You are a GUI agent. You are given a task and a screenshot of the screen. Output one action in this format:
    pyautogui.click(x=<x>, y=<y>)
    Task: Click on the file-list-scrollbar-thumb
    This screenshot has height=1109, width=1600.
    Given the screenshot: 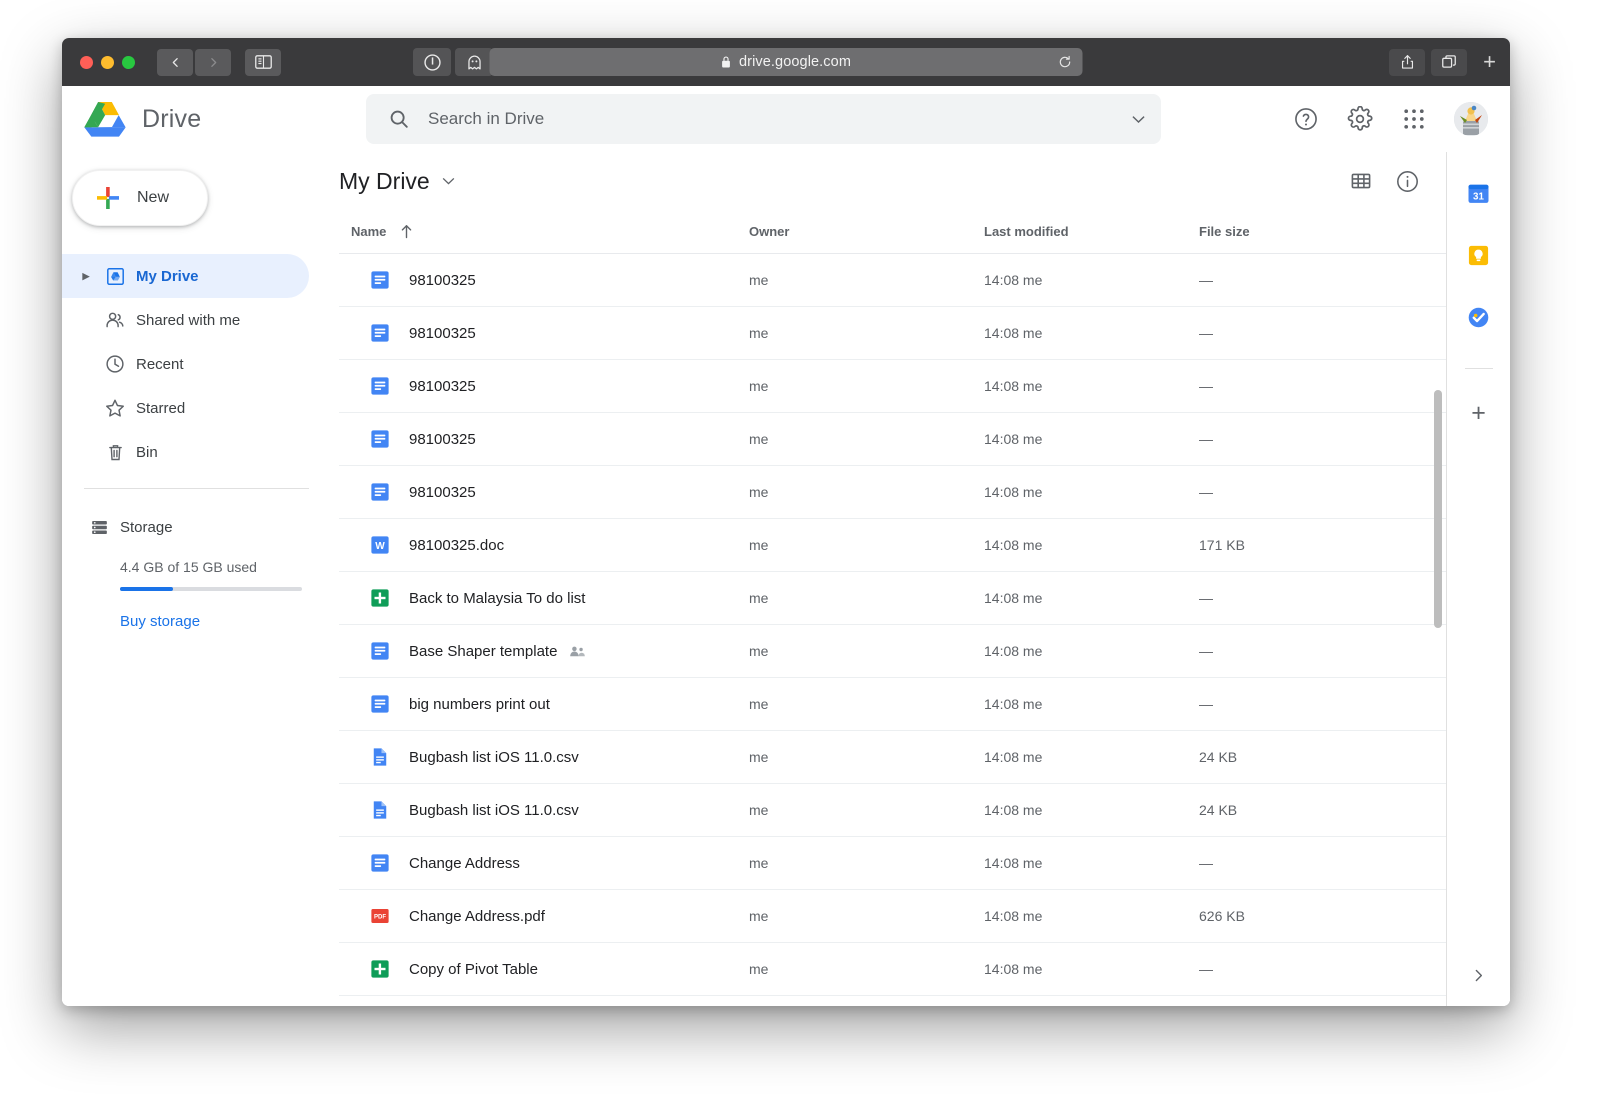 What is the action you would take?
    pyautogui.click(x=1438, y=509)
    